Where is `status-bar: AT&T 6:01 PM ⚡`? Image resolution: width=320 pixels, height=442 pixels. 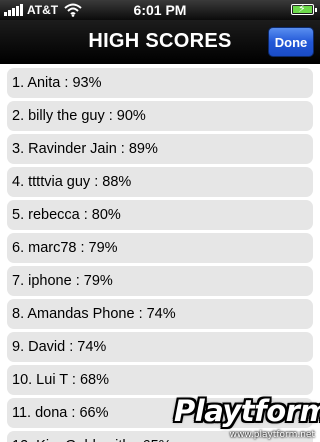
status-bar: AT&T 6:01 PM ⚡ is located at coordinates (160, 10).